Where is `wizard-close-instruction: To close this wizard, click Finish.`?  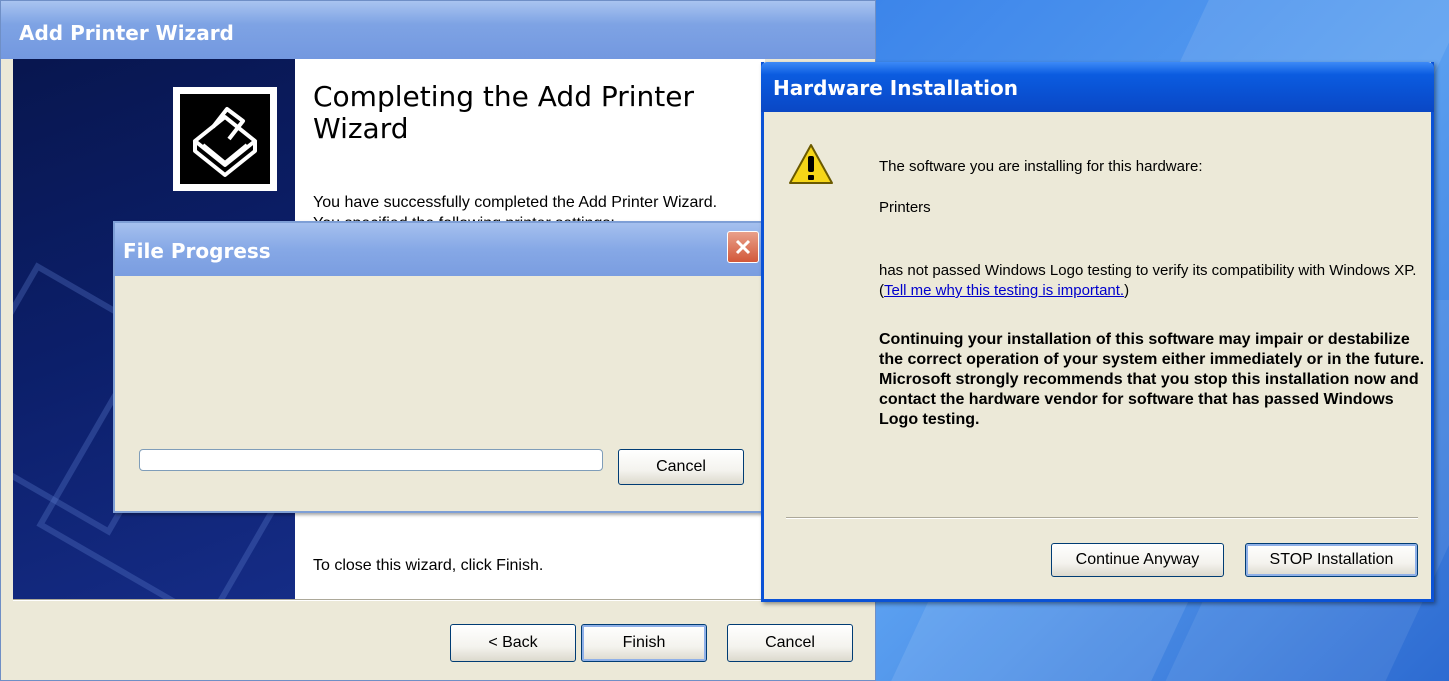
wizard-close-instruction: To close this wizard, click Finish. is located at coordinates (428, 565).